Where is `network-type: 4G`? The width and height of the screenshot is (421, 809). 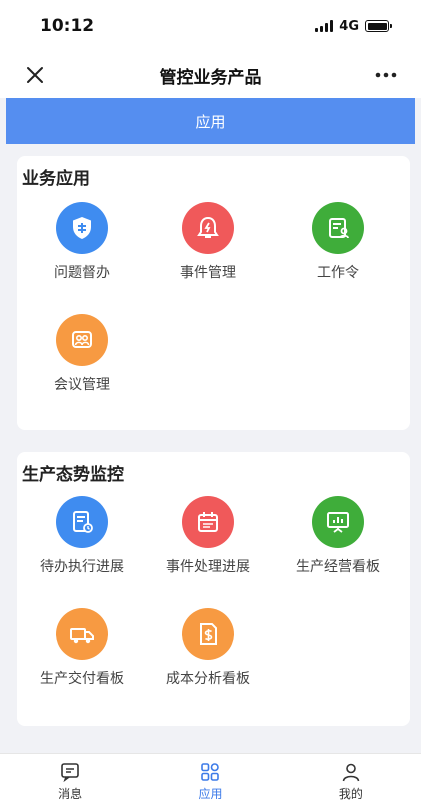 network-type: 4G is located at coordinates (349, 26).